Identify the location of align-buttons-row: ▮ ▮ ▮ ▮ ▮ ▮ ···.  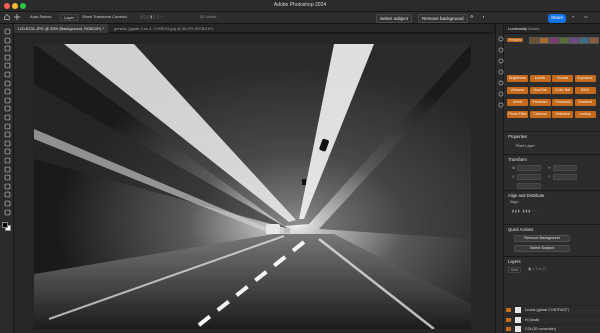
(524, 211).